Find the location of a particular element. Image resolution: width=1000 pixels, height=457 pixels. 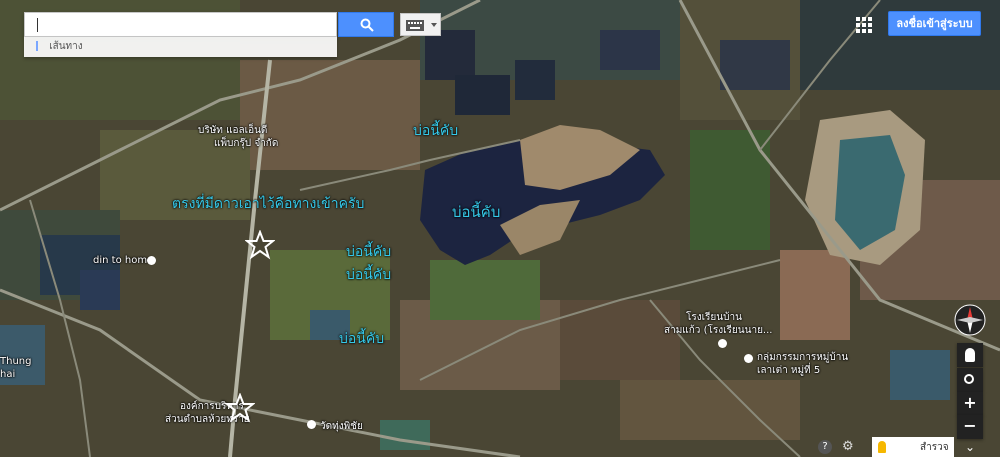

settings-button: ⚙ is located at coordinates (849, 447).